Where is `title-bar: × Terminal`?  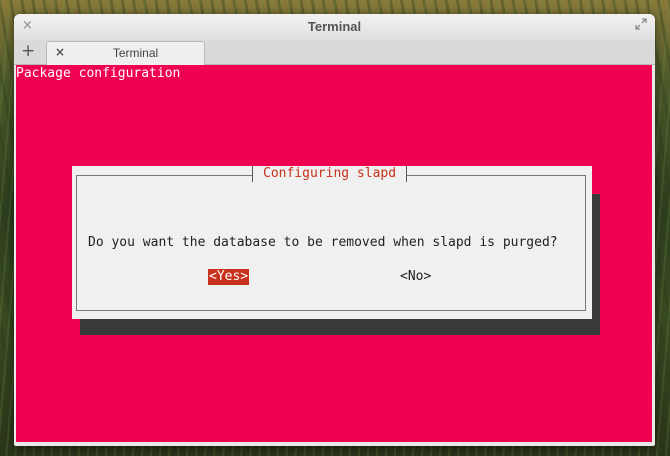 title-bar: × Terminal is located at coordinates (334, 27).